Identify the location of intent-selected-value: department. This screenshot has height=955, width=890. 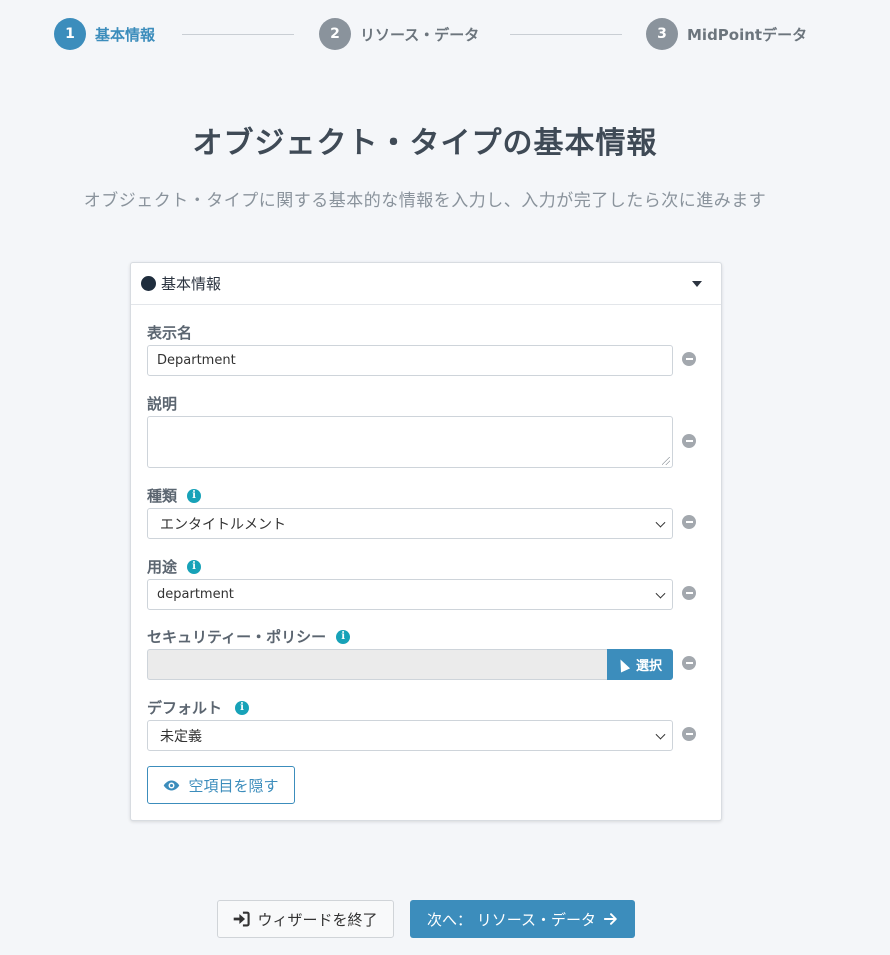
(195, 594).